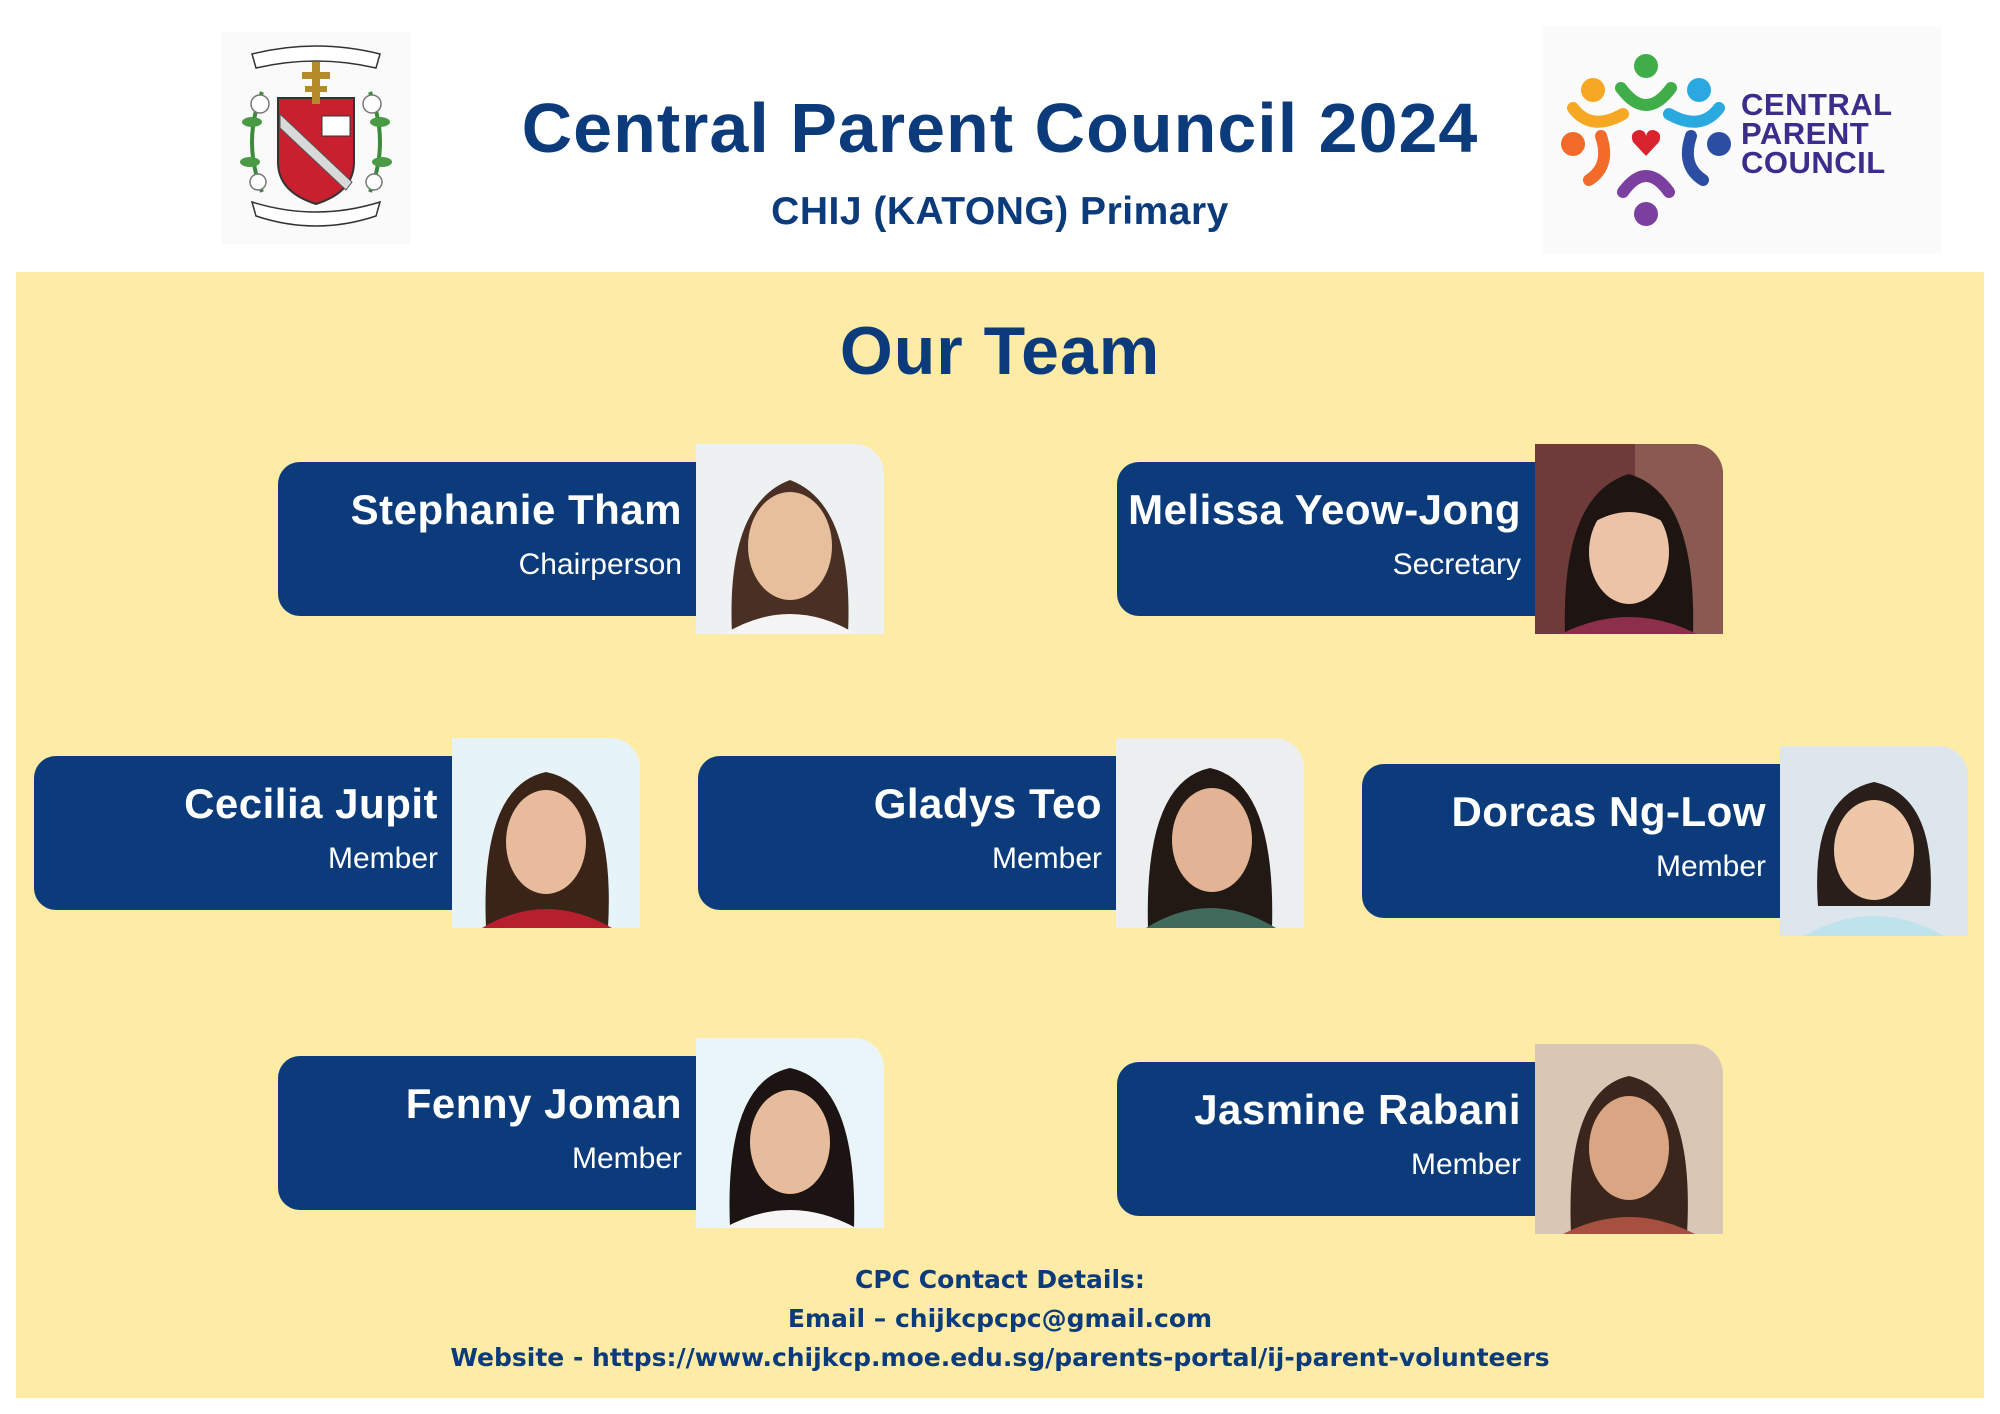 The image size is (2000, 1414). What do you see at coordinates (1332, 539) in the screenshot?
I see `member-name-card: Melissa Yeow-Jong Secretary` at bounding box center [1332, 539].